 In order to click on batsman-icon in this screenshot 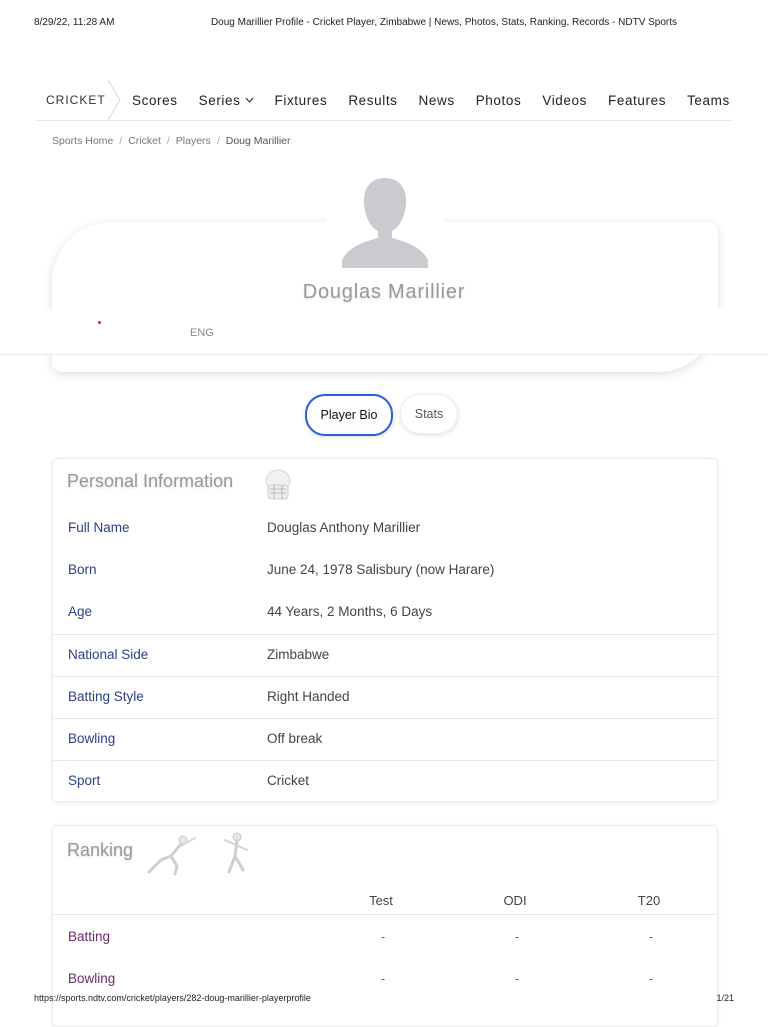, I will do `click(171, 855)`.